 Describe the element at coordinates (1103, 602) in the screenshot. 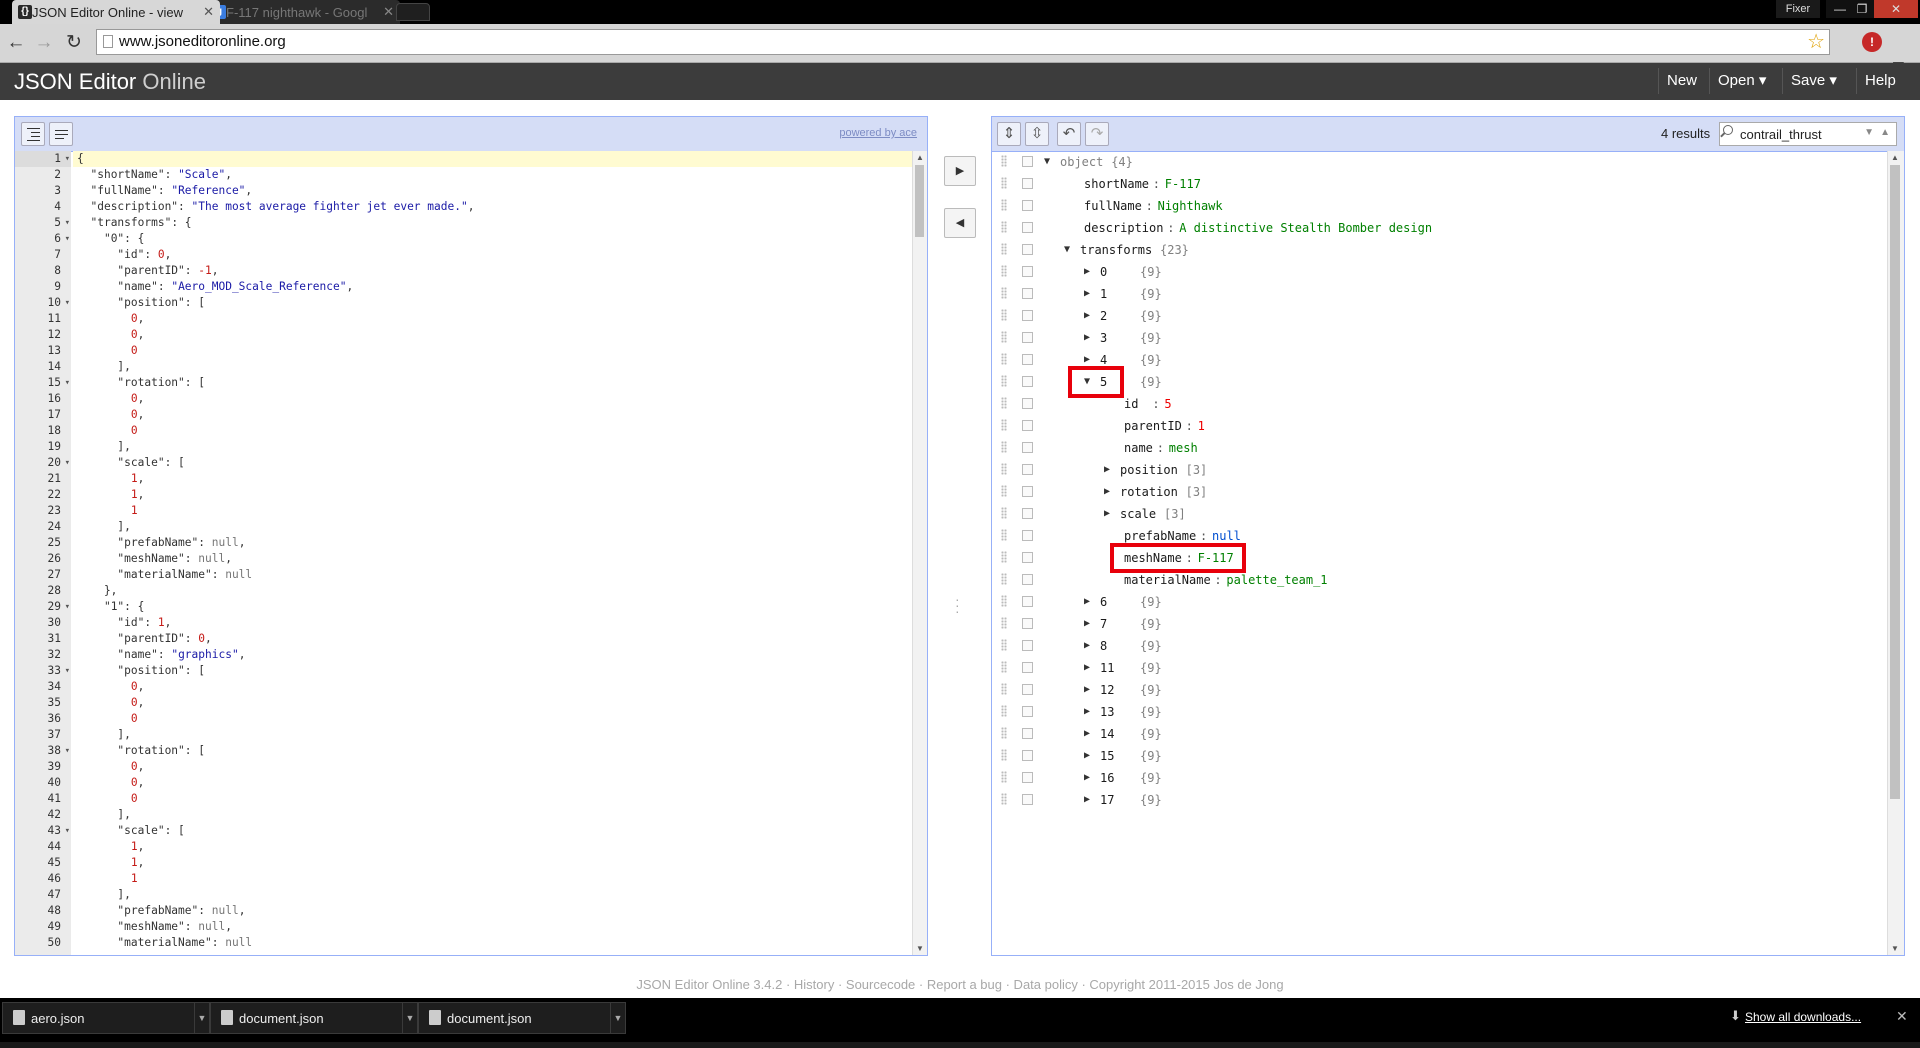

I see `field-name: 6` at that location.